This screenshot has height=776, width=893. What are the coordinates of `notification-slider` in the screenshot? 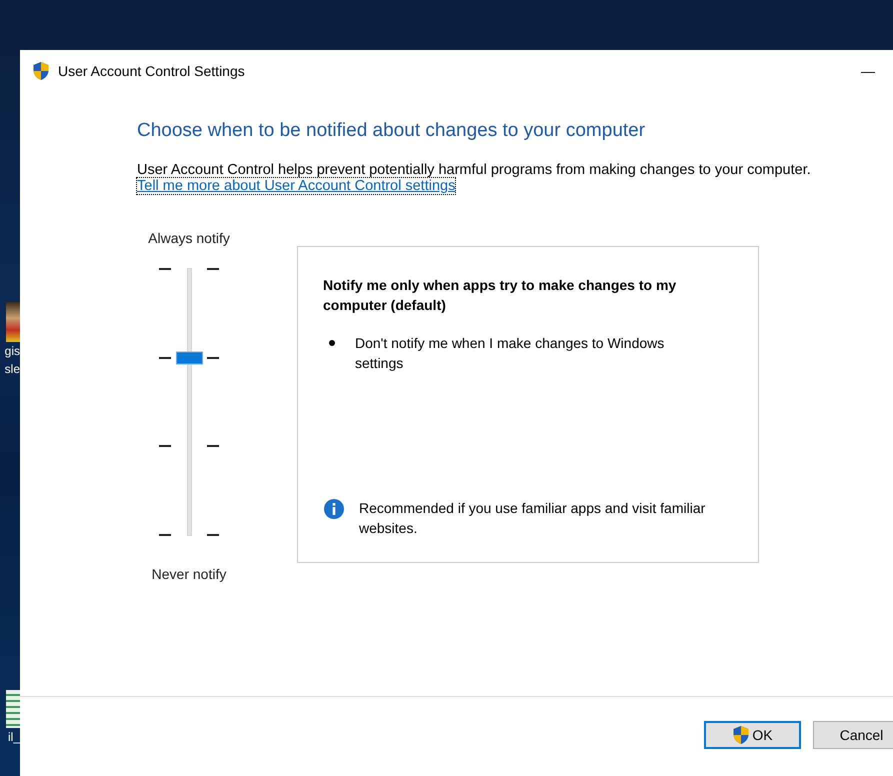 It's located at (189, 402).